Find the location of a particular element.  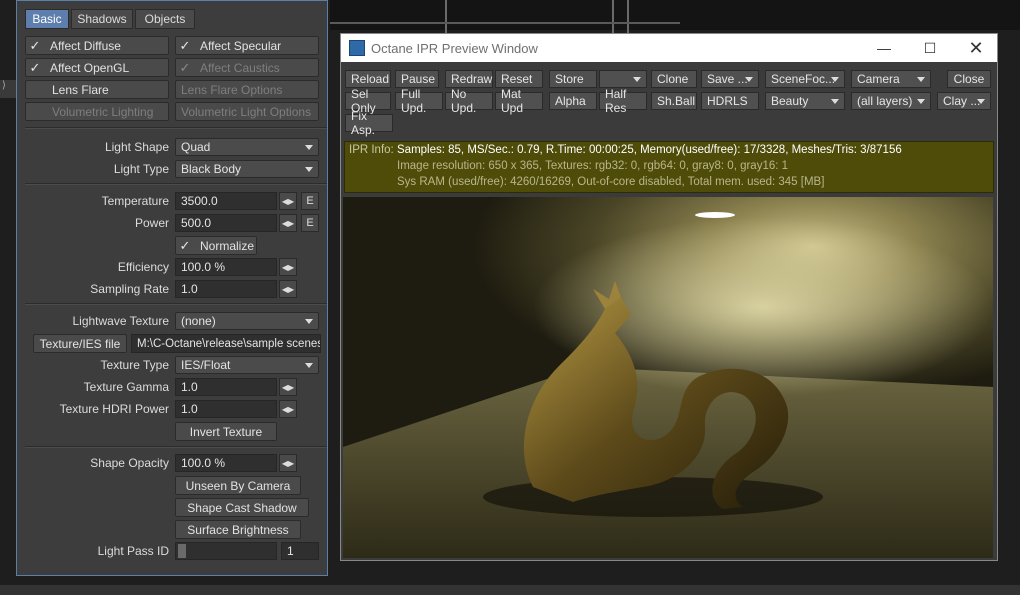

clone-button: Clone is located at coordinates (674, 79).